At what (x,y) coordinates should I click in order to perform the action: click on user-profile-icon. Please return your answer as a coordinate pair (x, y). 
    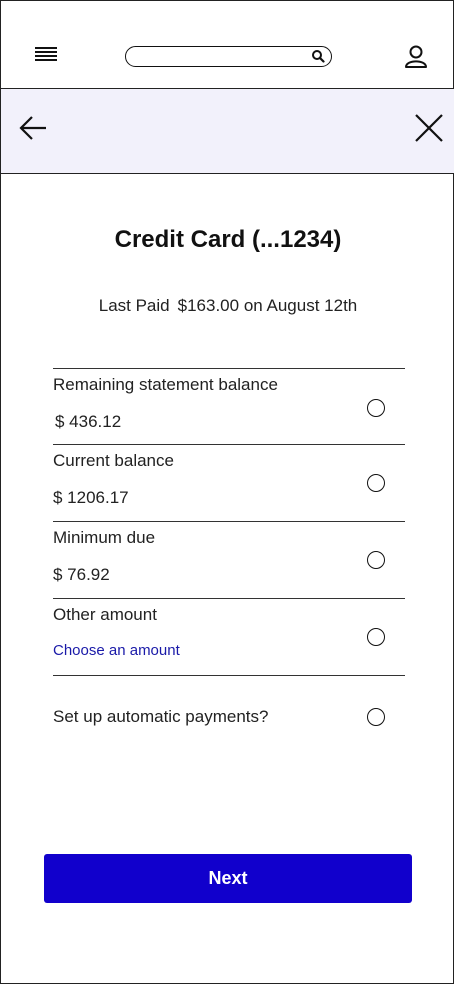
    Looking at the image, I should click on (416, 56).